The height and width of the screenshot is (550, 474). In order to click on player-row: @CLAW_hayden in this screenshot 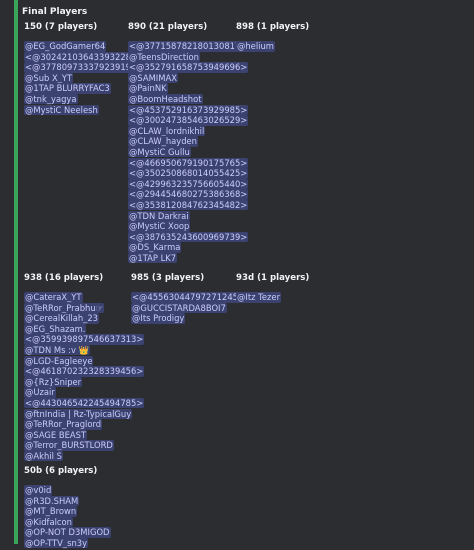, I will do `click(188, 138)`.